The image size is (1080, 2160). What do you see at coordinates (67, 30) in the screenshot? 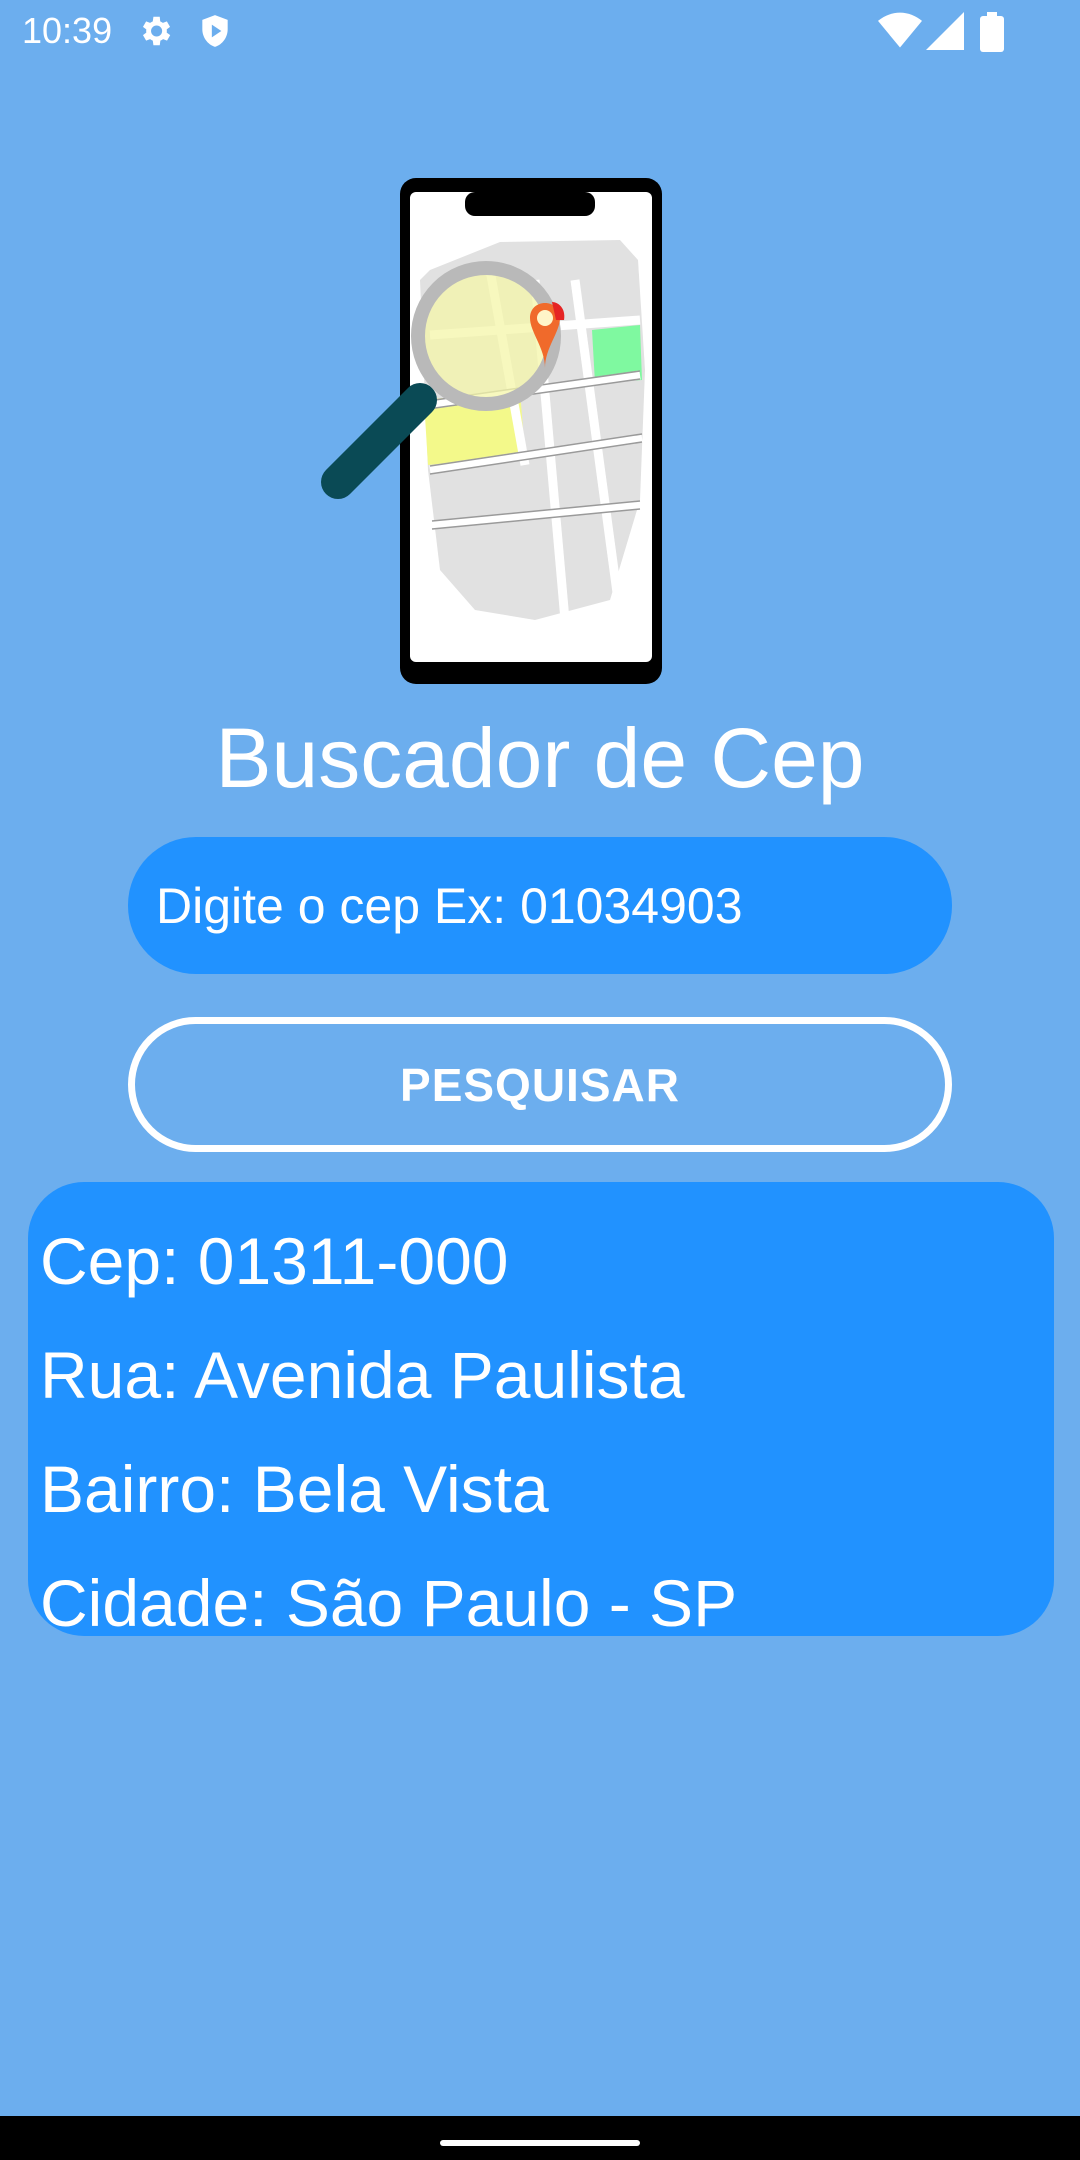
I see `status-time: 10:39` at bounding box center [67, 30].